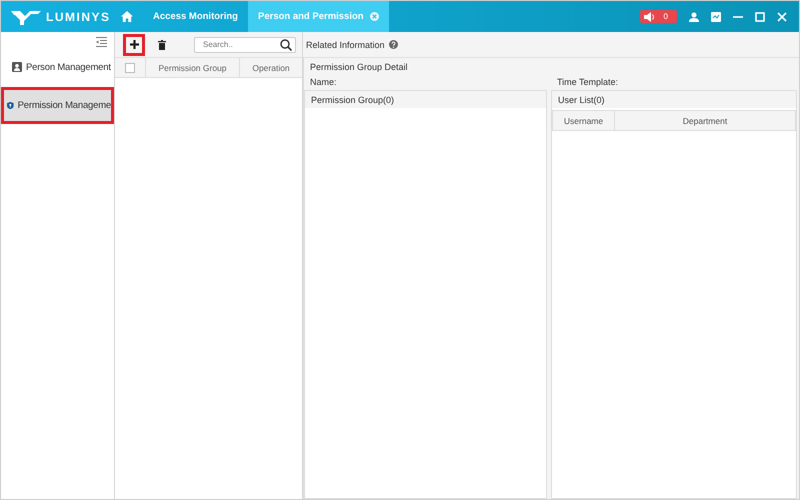 The width and height of the screenshot is (800, 500). What do you see at coordinates (716, 17) in the screenshot?
I see `monitor-icon` at bounding box center [716, 17].